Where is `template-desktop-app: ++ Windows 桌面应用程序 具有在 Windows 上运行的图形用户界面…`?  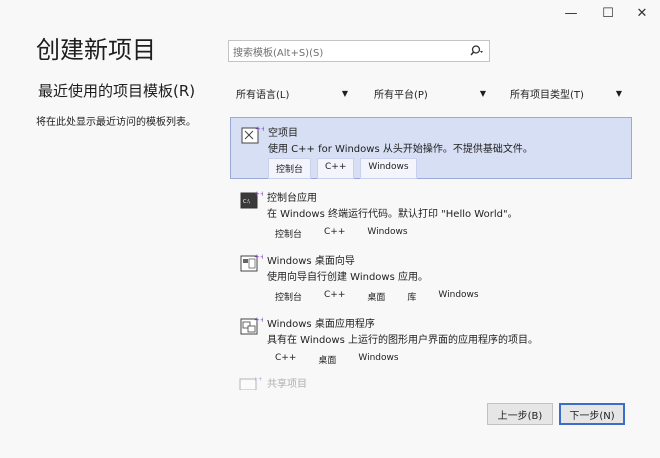 template-desktop-app: ++ Windows 桌面应用程序 具有在 Windows 上运行的图形用户界面… is located at coordinates (431, 339).